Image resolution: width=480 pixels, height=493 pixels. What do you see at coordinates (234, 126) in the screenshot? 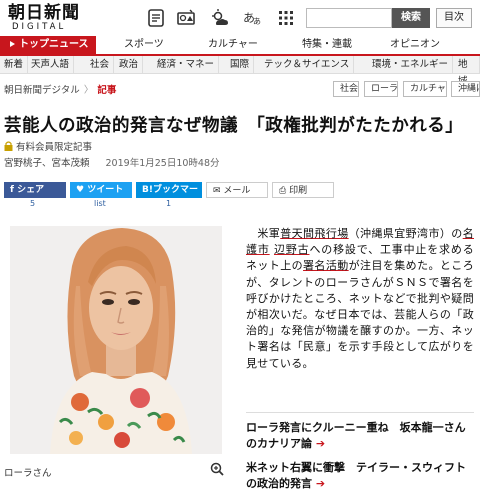
I see `article-title: 芸能人の政治的発言なぜ物議 「政権批判がたたかれる」` at bounding box center [234, 126].